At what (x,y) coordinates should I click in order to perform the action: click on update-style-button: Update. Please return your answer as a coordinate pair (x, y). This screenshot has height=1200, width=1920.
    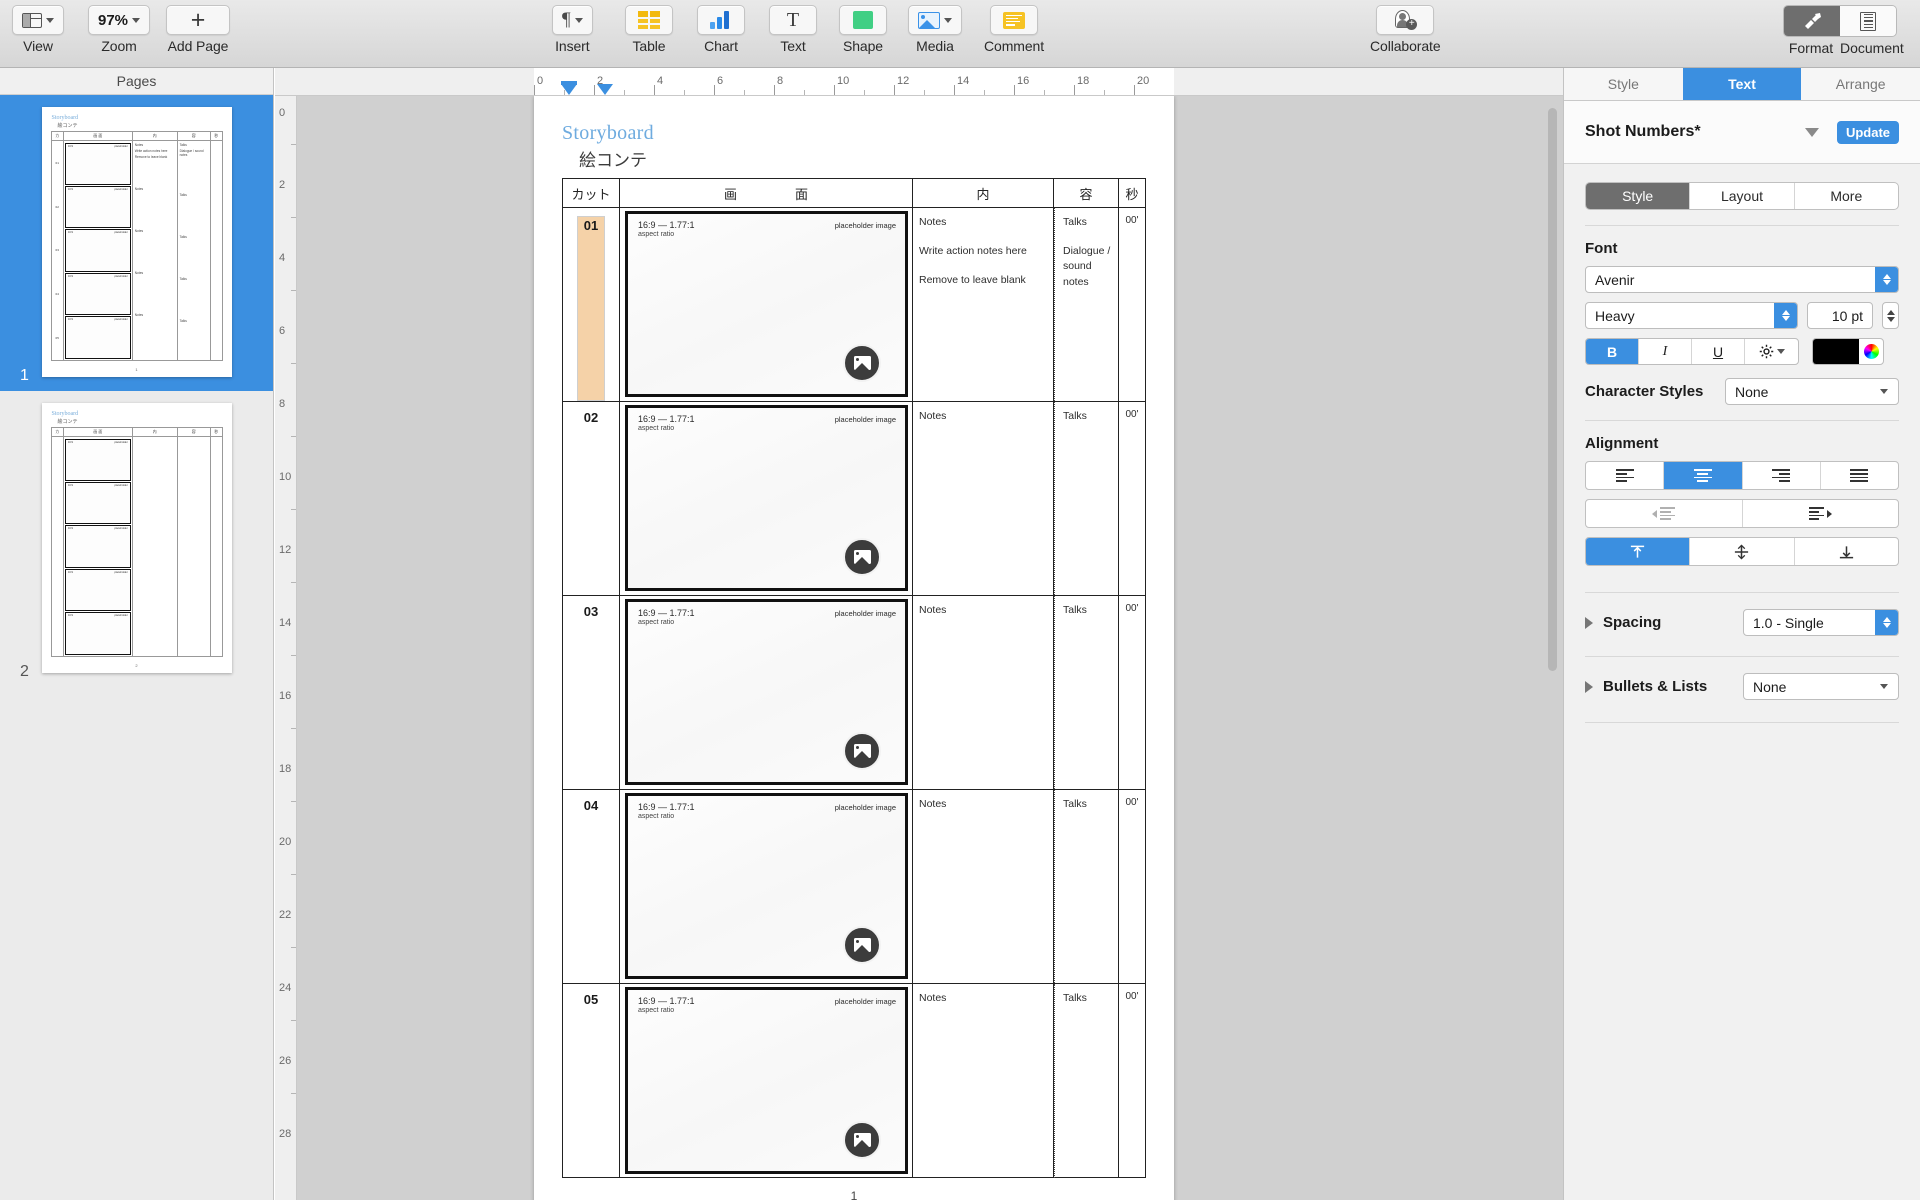
    Looking at the image, I should click on (1867, 132).